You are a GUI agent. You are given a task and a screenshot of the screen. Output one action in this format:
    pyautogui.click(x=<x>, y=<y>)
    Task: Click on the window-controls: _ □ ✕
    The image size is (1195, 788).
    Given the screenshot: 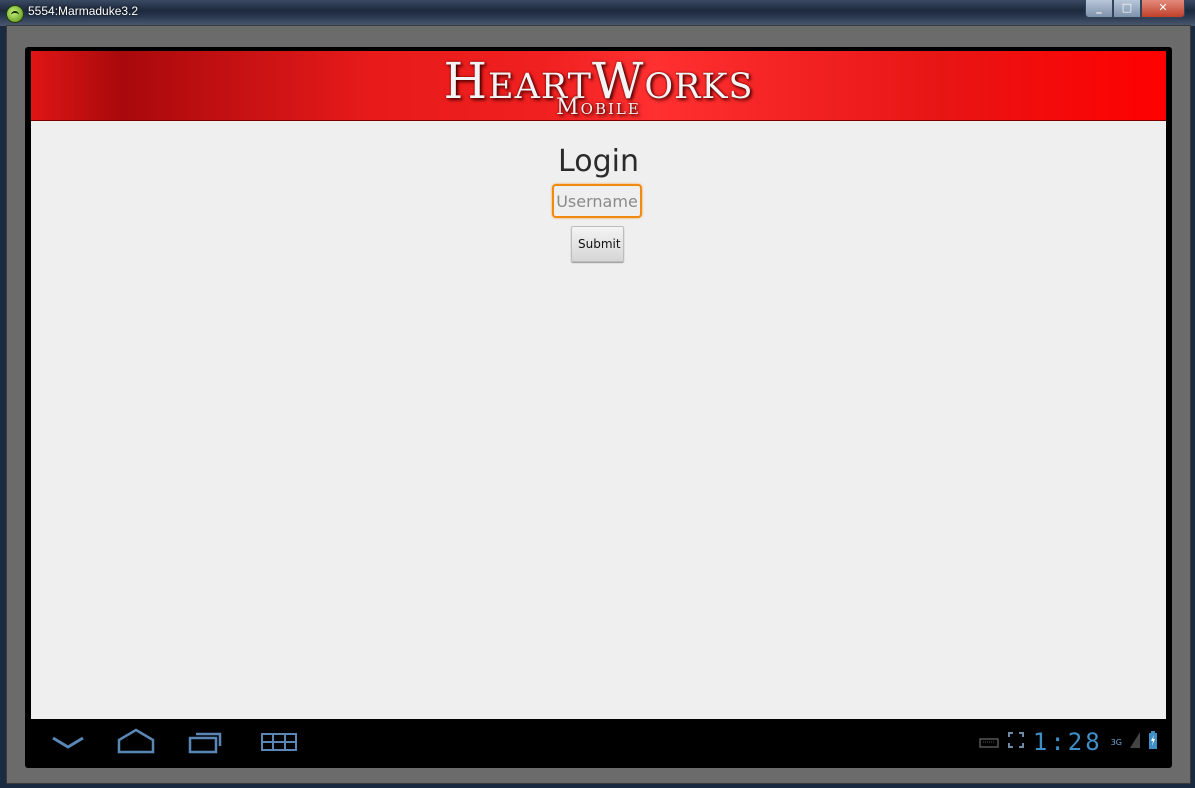 What is the action you would take?
    pyautogui.click(x=1135, y=9)
    